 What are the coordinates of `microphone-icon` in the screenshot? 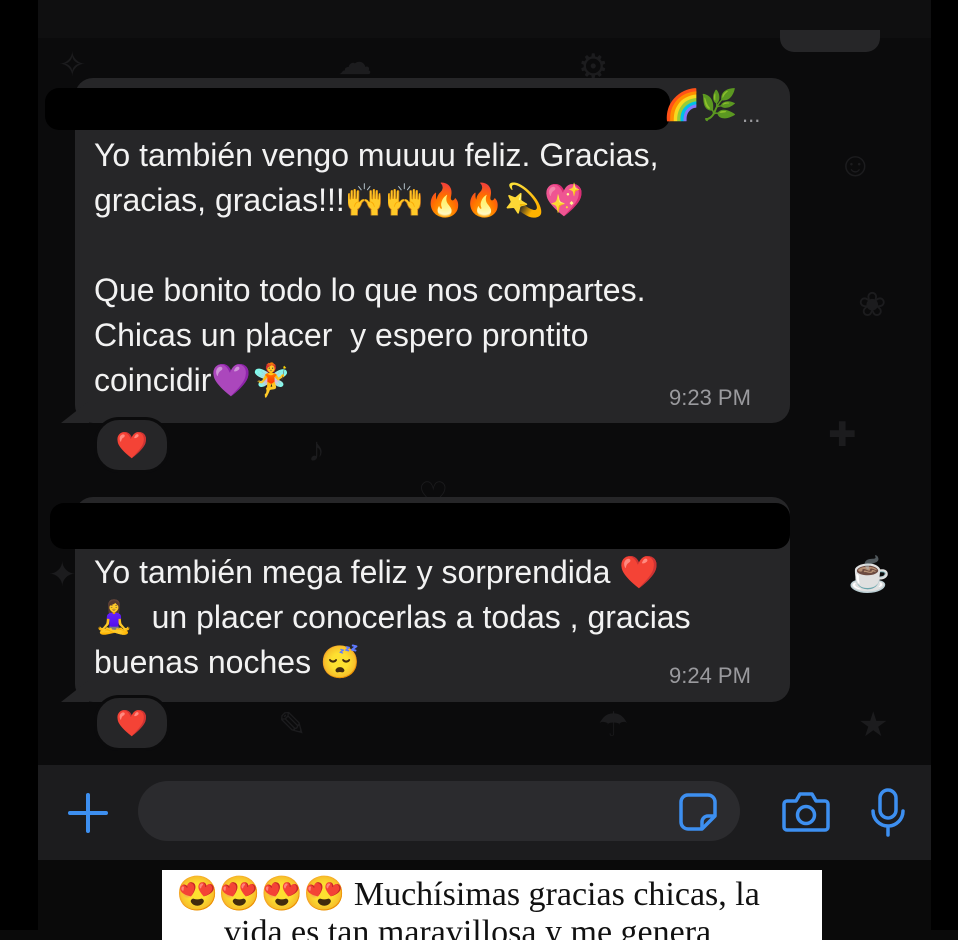 It's located at (888, 813).